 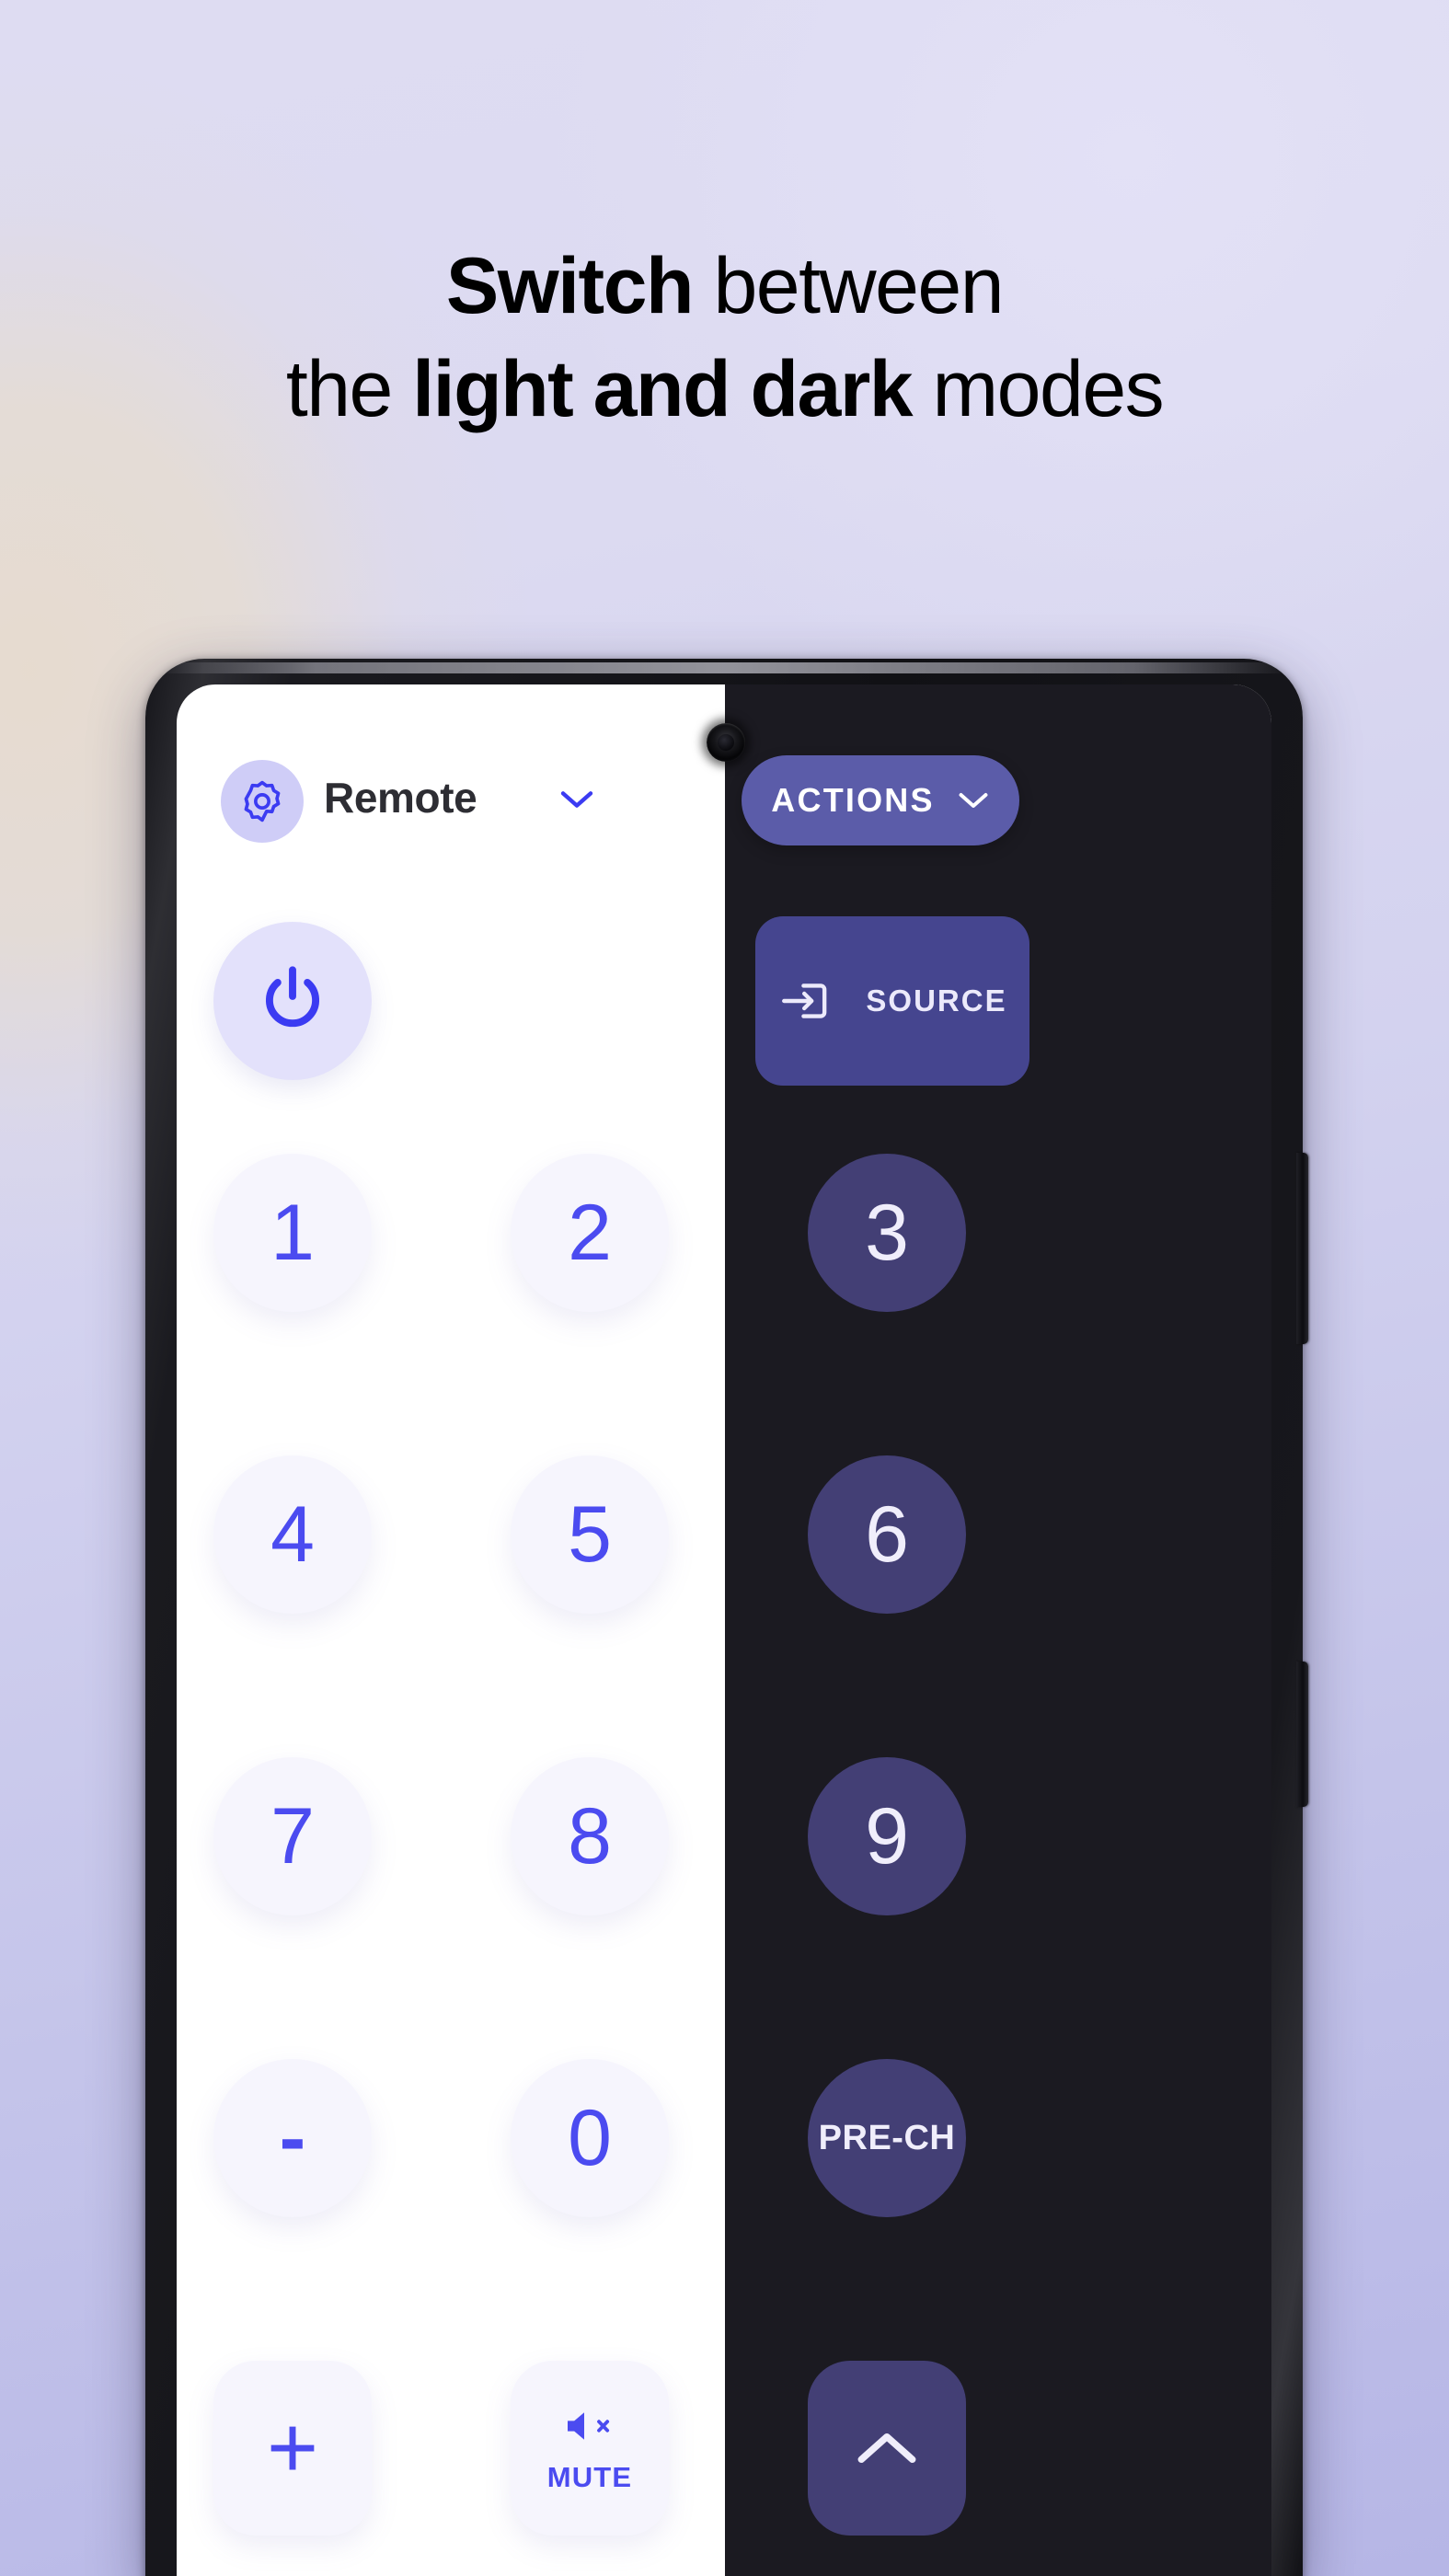 I want to click on key-1: 1, so click(x=292, y=1233).